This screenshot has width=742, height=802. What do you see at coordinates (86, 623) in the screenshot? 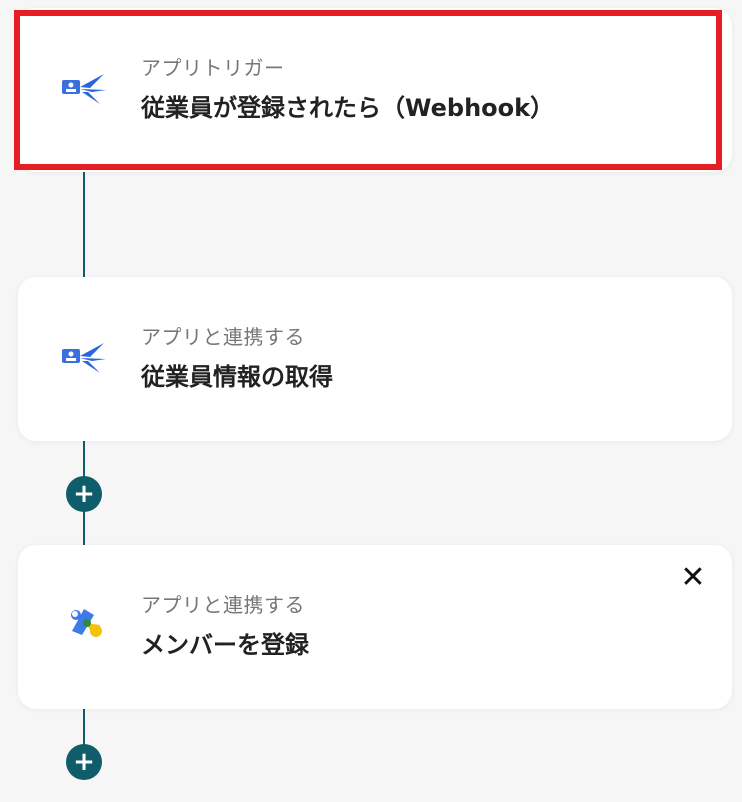
I see `google-workspace-icon` at bounding box center [86, 623].